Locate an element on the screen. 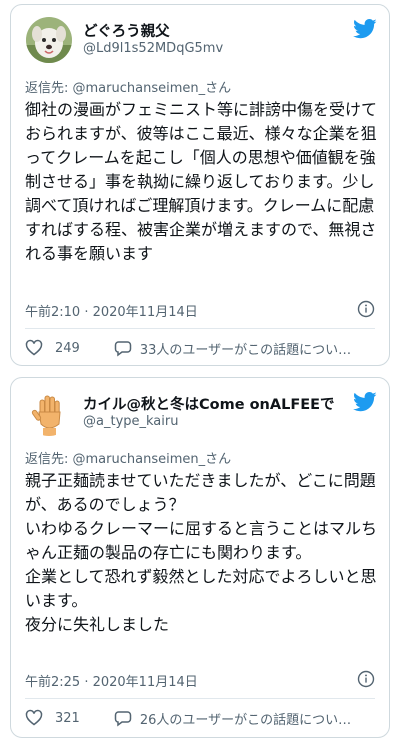 The image size is (400, 743). dog-avatar-icon is located at coordinates (49, 40).